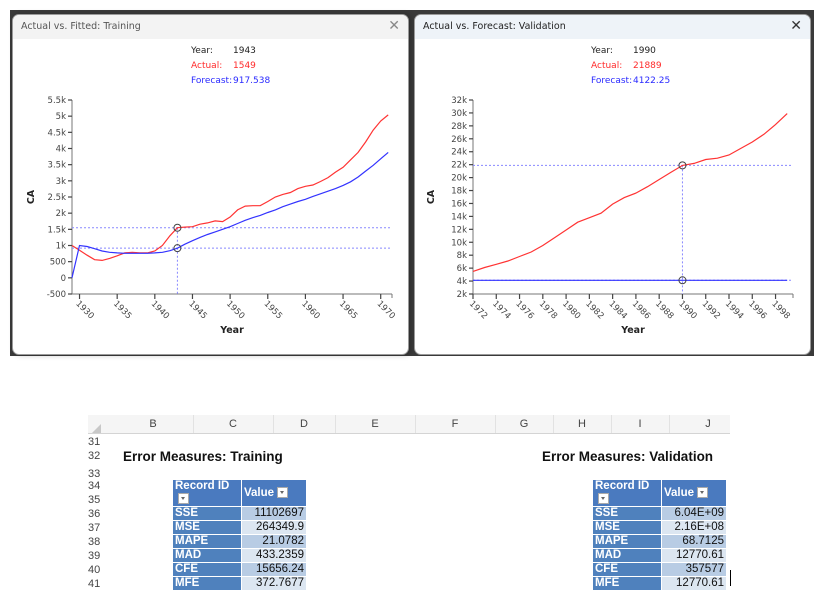 Image resolution: width=822 pixels, height=612 pixels. Describe the element at coordinates (274, 527) in the screenshot. I see `value-cell: 264349.9` at that location.